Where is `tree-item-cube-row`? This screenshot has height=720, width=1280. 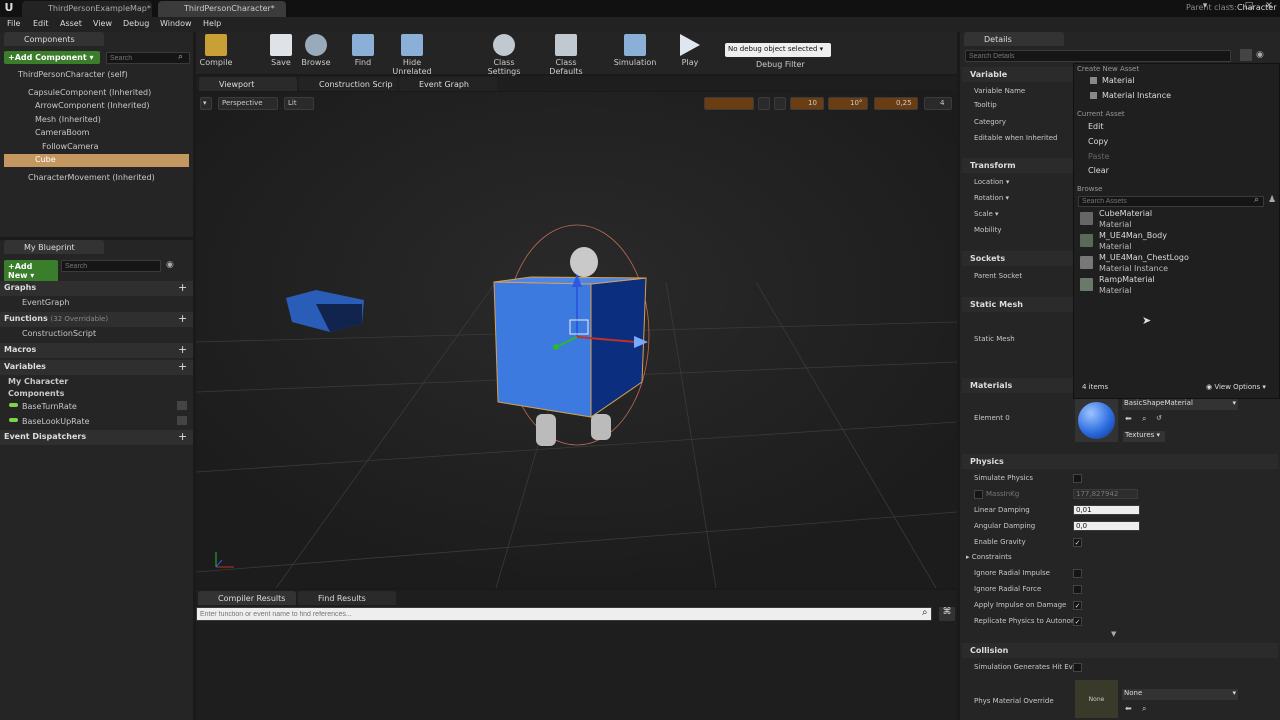
tree-item-cube-row is located at coordinates (96, 160).